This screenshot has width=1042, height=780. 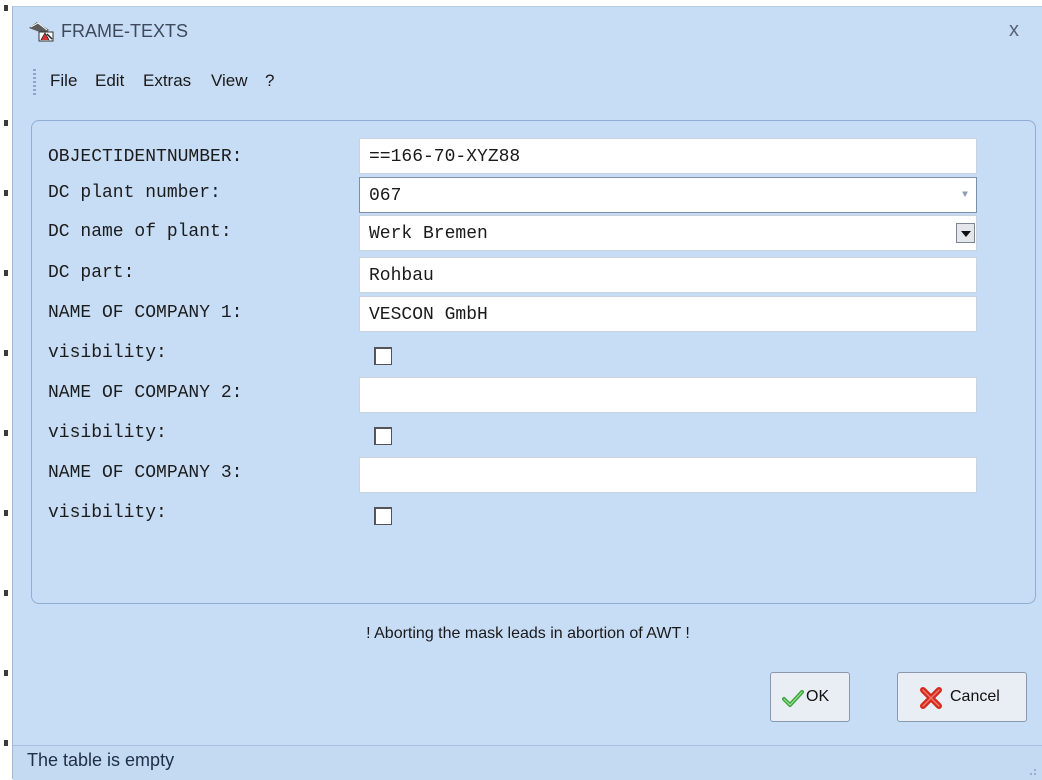 I want to click on plant-name-value: Werk Bremen, so click(x=428, y=234).